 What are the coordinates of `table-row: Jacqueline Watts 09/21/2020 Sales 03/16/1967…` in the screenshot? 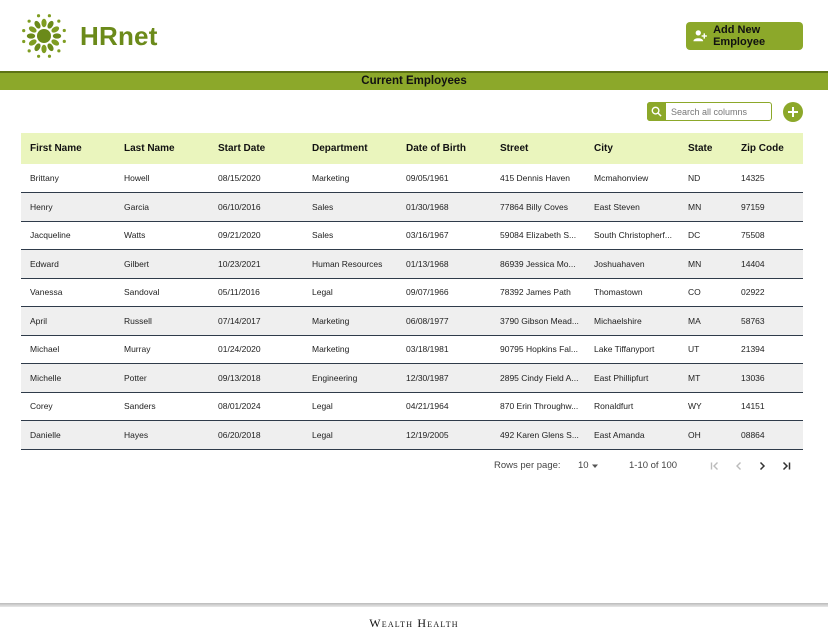 It's located at (412, 235).